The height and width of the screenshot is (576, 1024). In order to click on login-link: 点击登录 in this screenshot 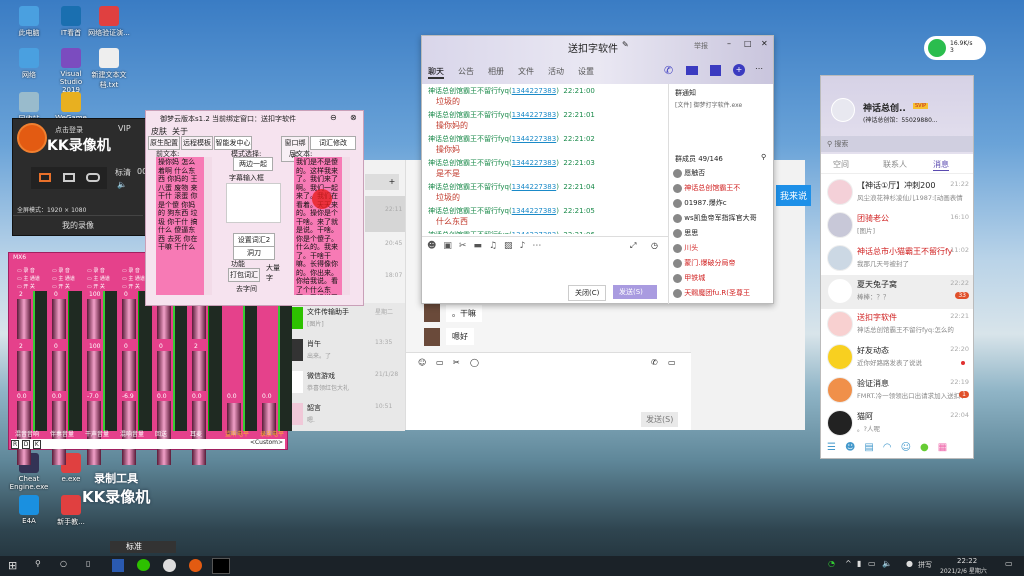, I will do `click(69, 130)`.